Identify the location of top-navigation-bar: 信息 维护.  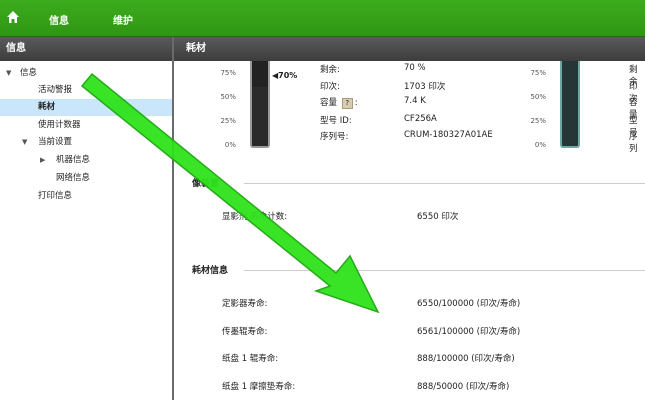
(322, 18).